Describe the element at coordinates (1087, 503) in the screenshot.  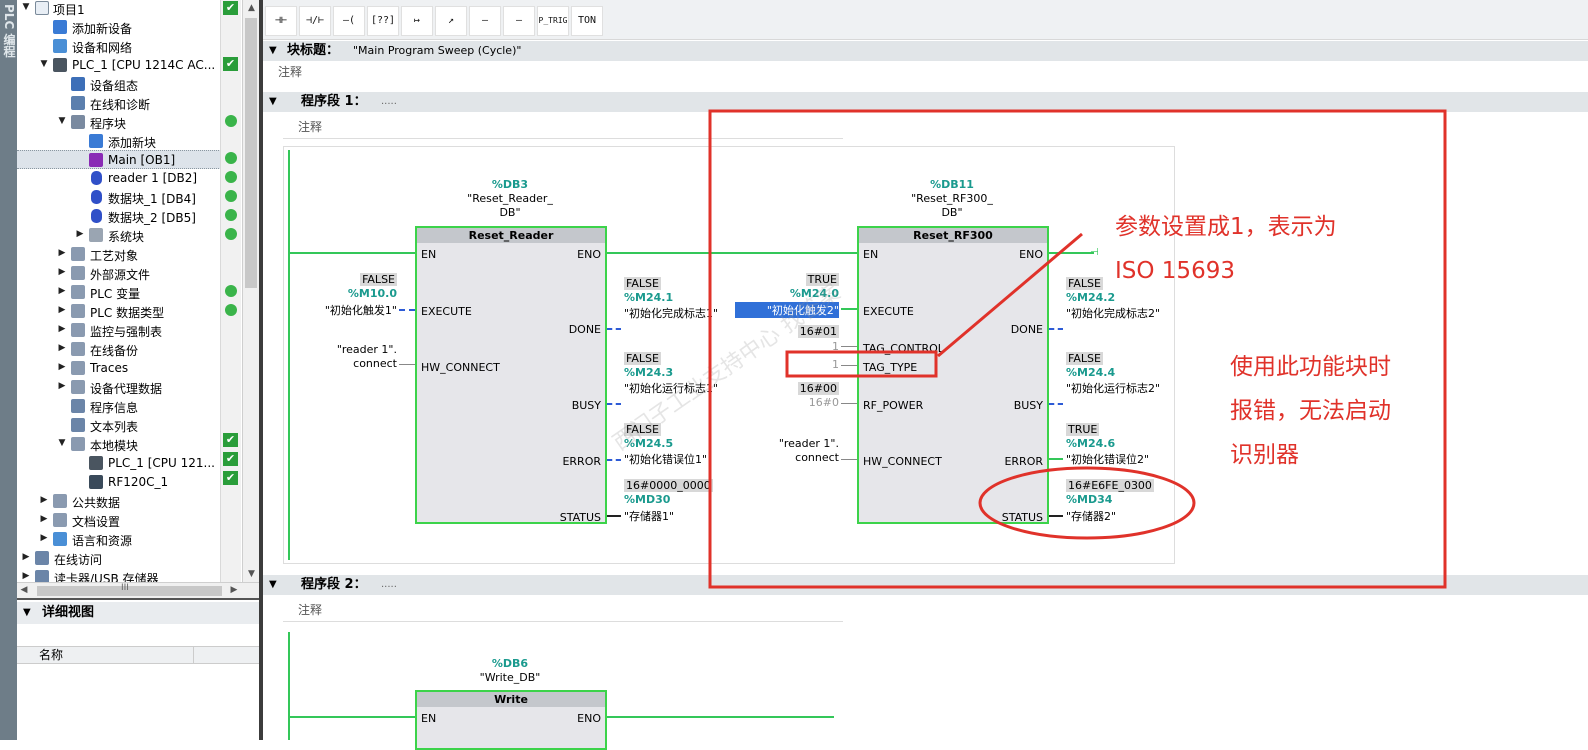
I see `status-highlight` at that location.